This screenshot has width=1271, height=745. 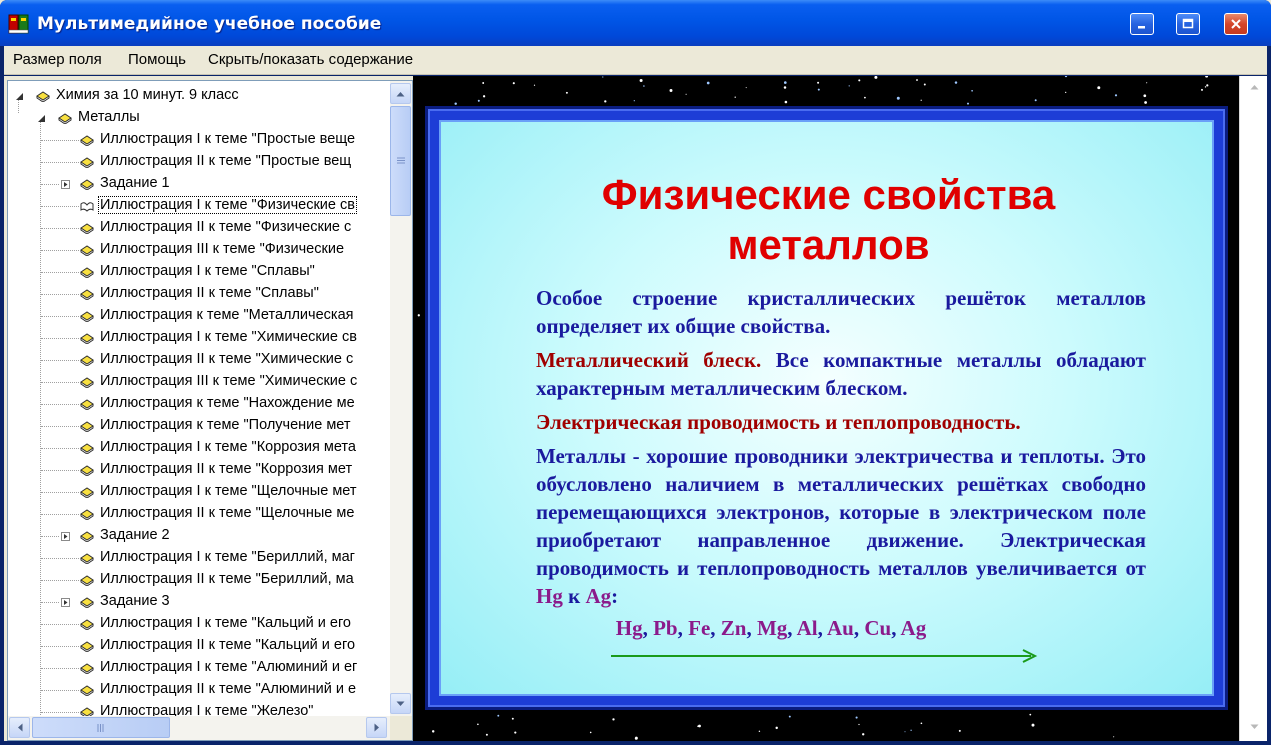 What do you see at coordinates (199, 162) in the screenshot?
I see `tree-item: Иллюстрация II к теме "Простые вещ` at bounding box center [199, 162].